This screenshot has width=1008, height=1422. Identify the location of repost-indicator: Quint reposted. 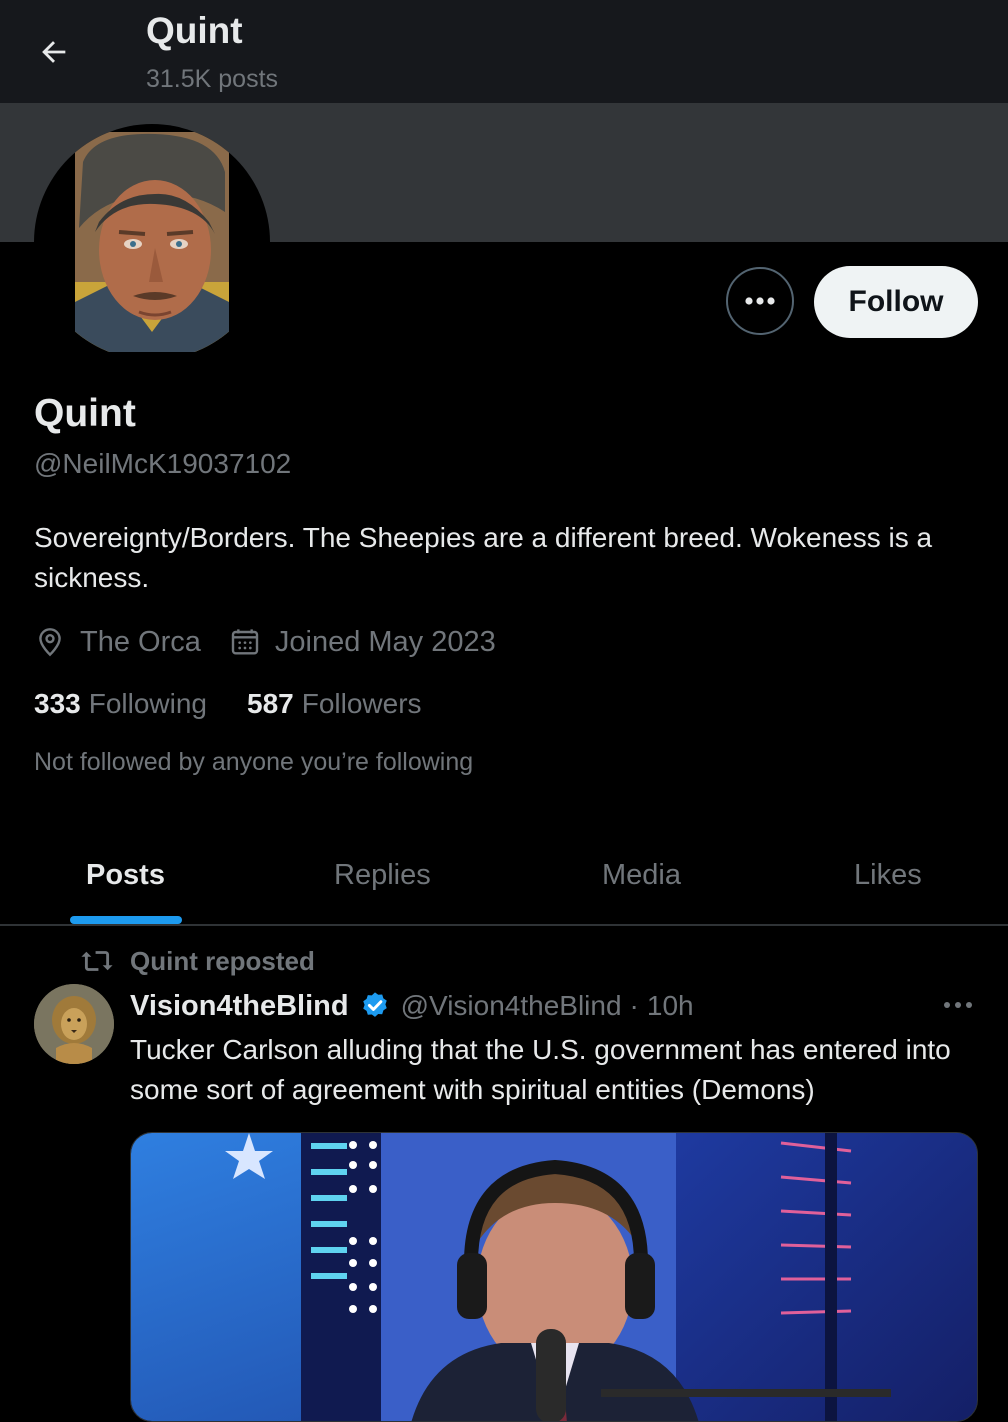
(197, 961).